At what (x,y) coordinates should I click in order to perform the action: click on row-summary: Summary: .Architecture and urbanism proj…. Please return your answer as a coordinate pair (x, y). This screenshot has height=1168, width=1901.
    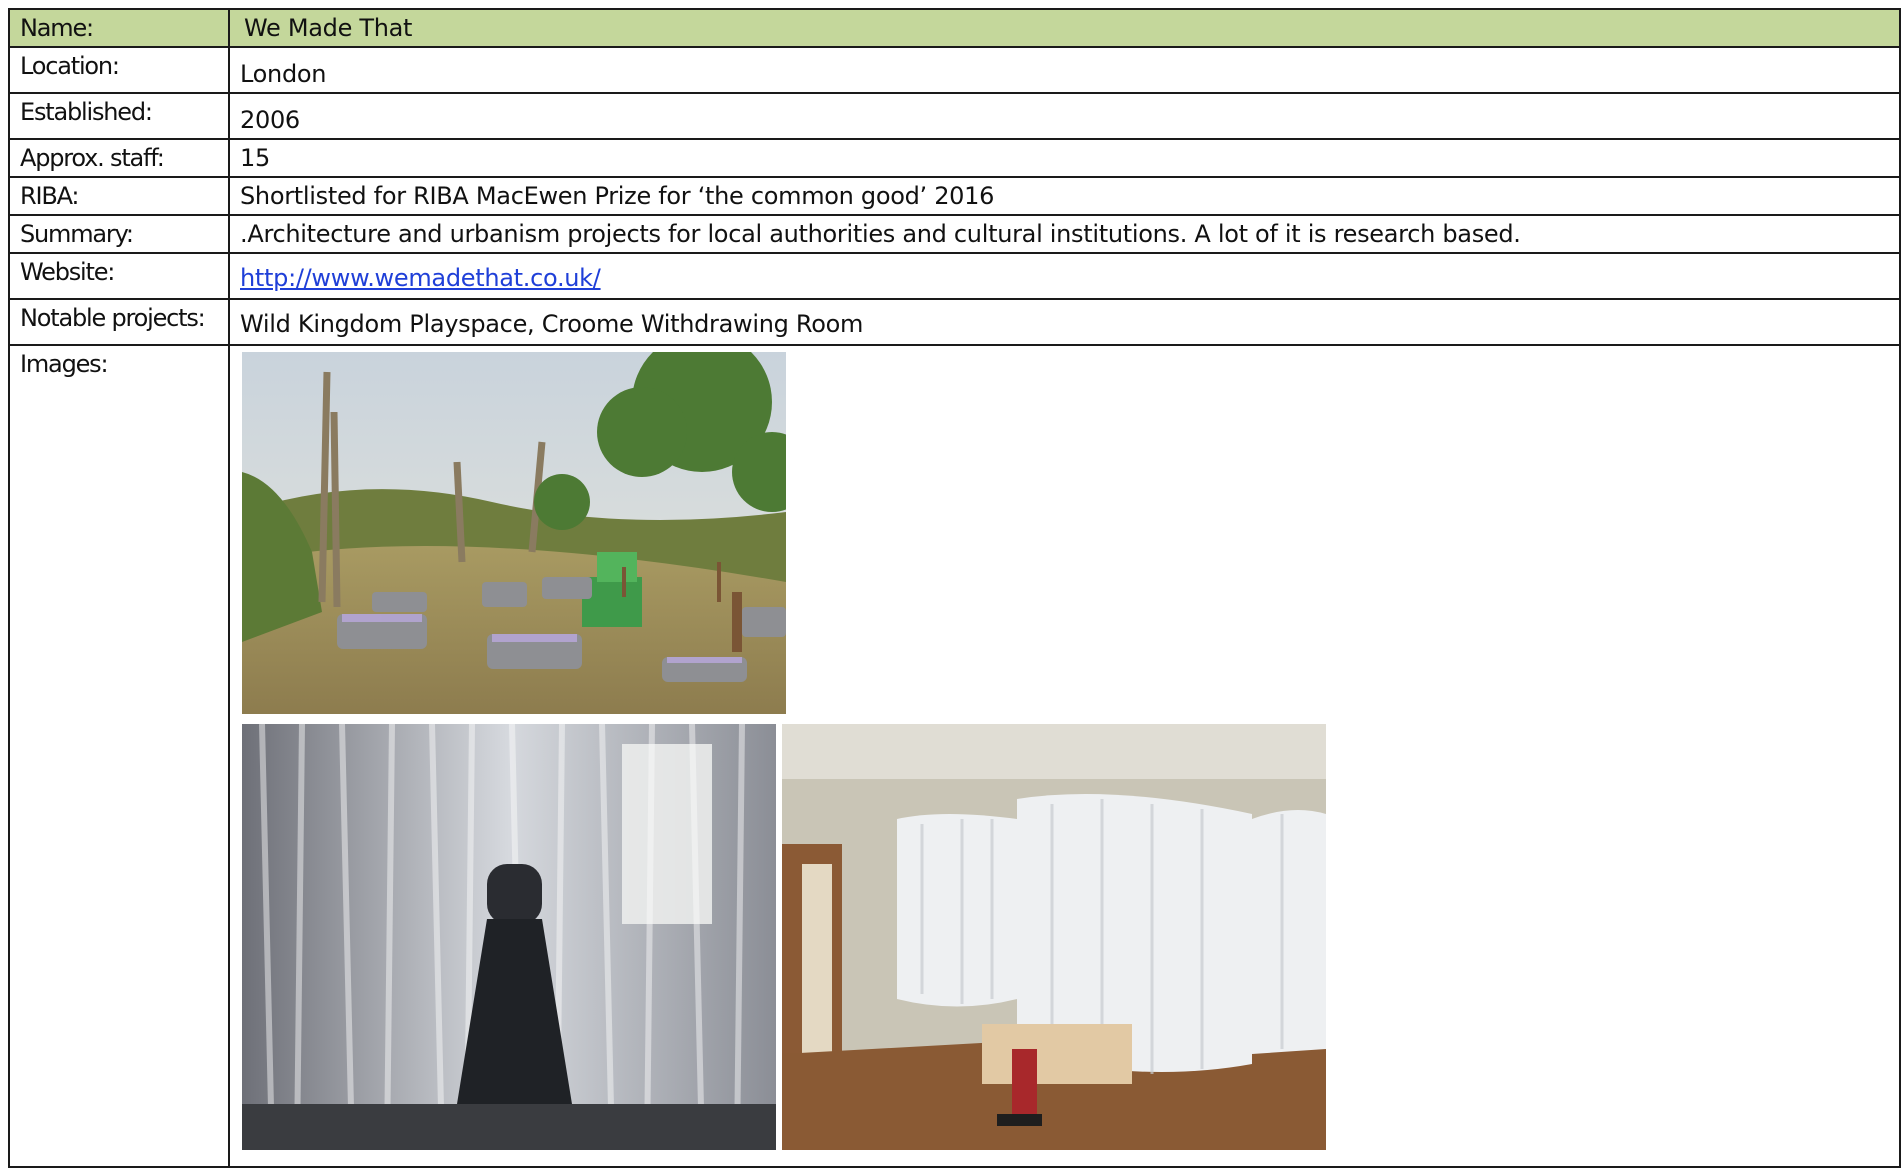
    Looking at the image, I should click on (954, 234).